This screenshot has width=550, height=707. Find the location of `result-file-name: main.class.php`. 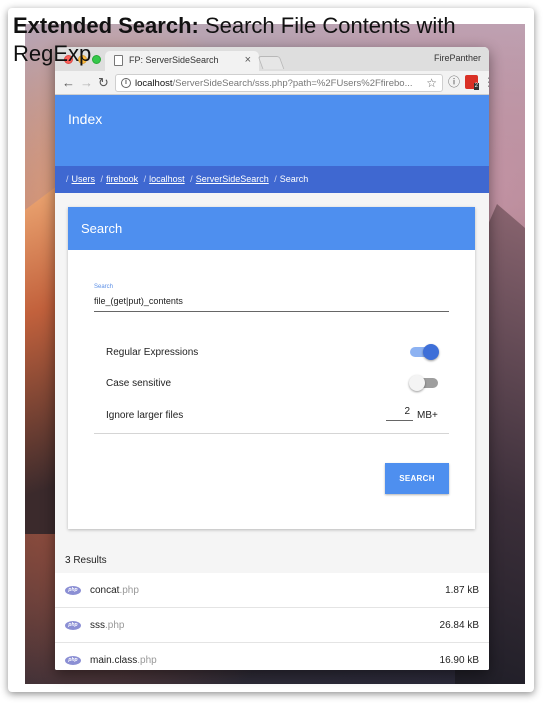

result-file-name: main.class.php is located at coordinates (123, 660).